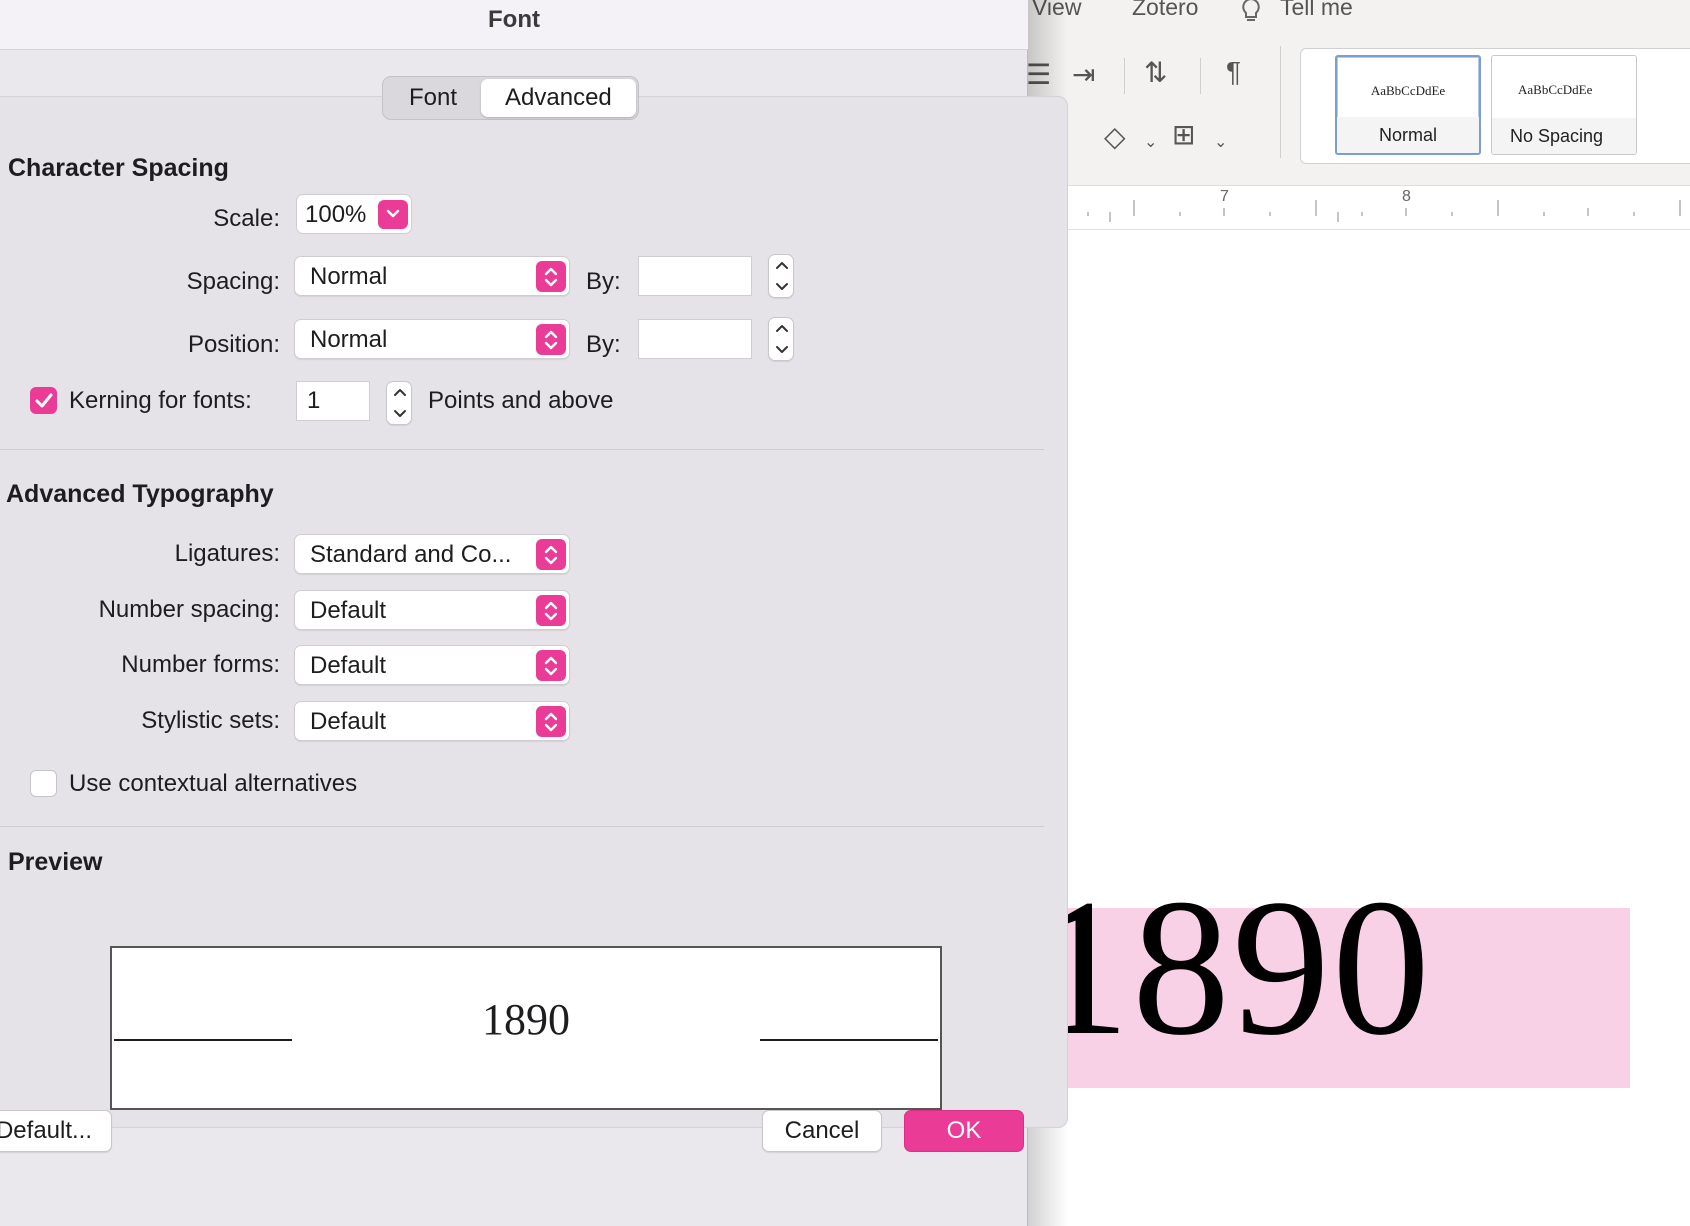 This screenshot has width=1690, height=1226. I want to click on position-label: Position:, so click(233, 344).